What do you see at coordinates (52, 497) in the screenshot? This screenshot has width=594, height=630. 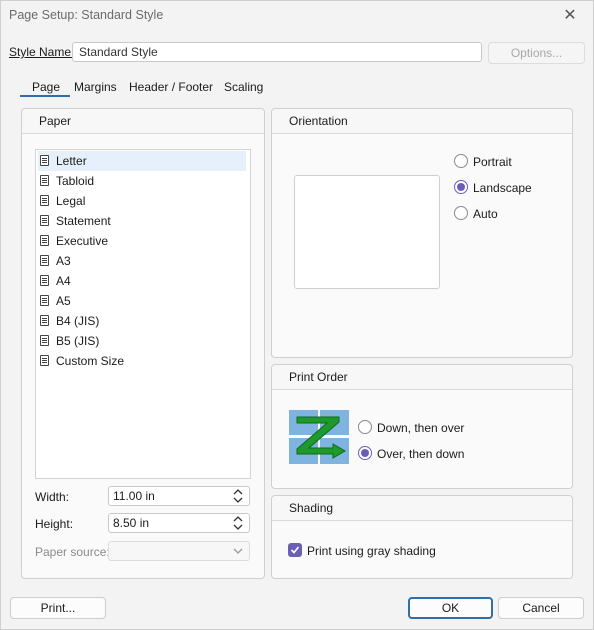 I see `width-label: Width:` at bounding box center [52, 497].